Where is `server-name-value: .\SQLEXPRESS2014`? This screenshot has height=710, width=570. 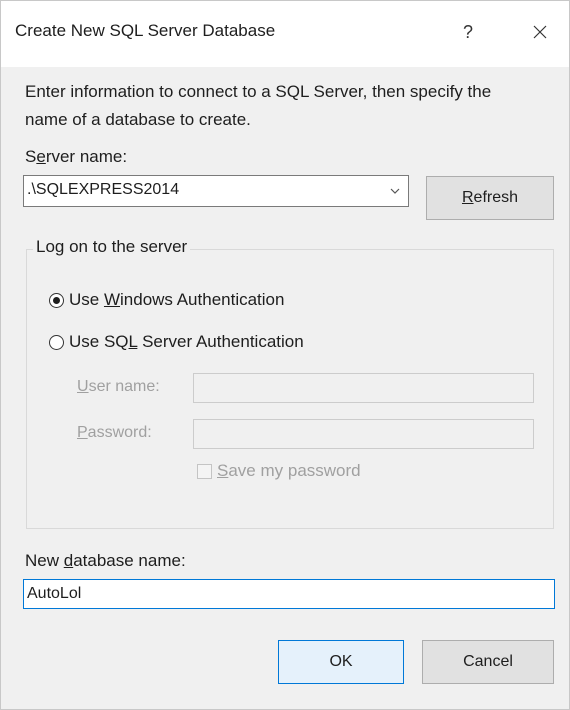
server-name-value: .\SQLEXPRESS2014 is located at coordinates (103, 189).